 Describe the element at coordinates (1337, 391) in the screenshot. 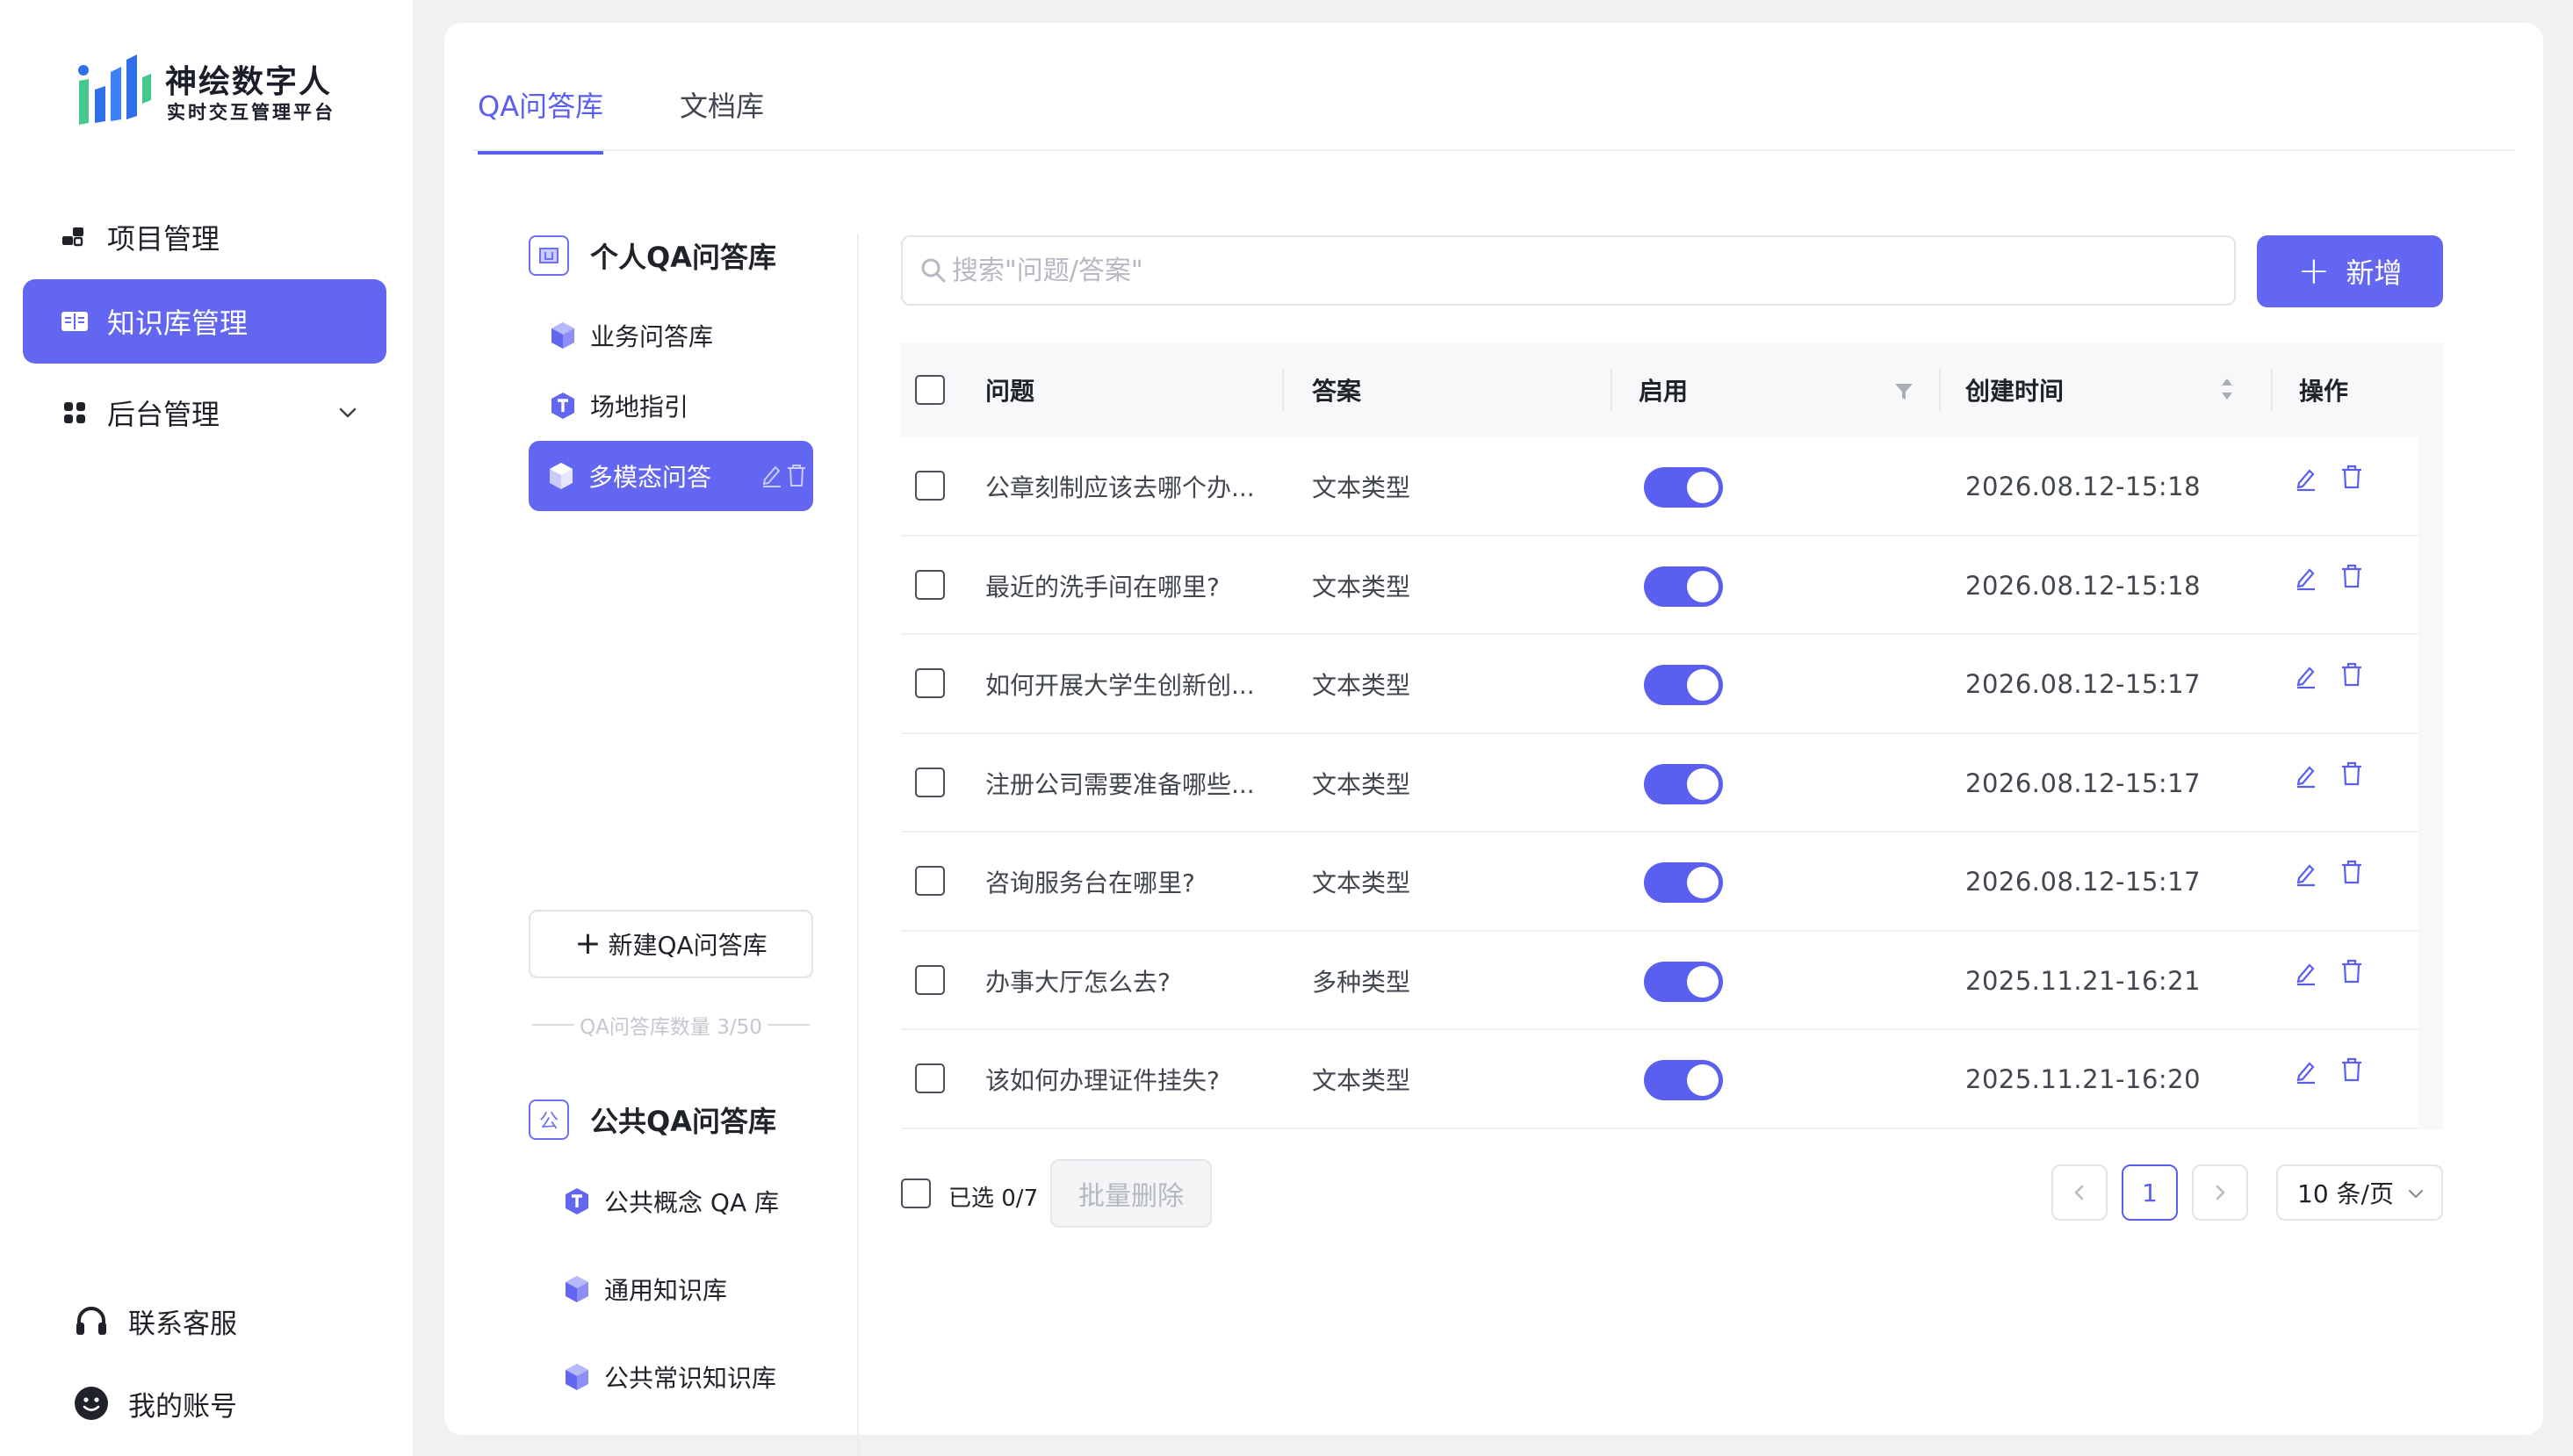

I see `column-answer: 答案` at that location.